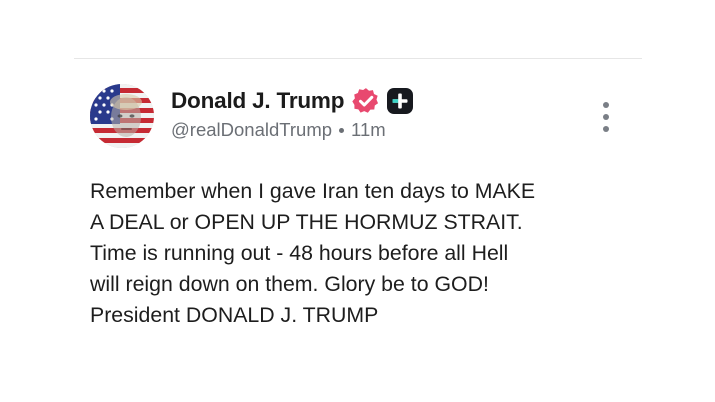 The height and width of the screenshot is (402, 715). I want to click on author-handle: @realDonaldTrump, so click(251, 130).